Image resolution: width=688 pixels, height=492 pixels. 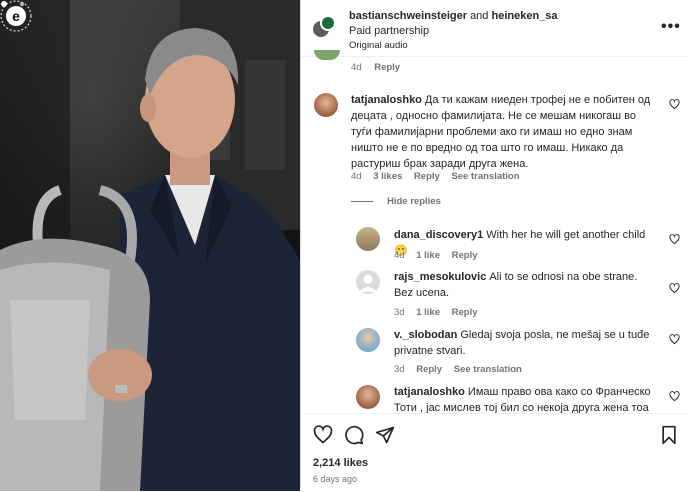 What do you see at coordinates (425, 335) in the screenshot?
I see `reply-username: v._slobodan` at bounding box center [425, 335].